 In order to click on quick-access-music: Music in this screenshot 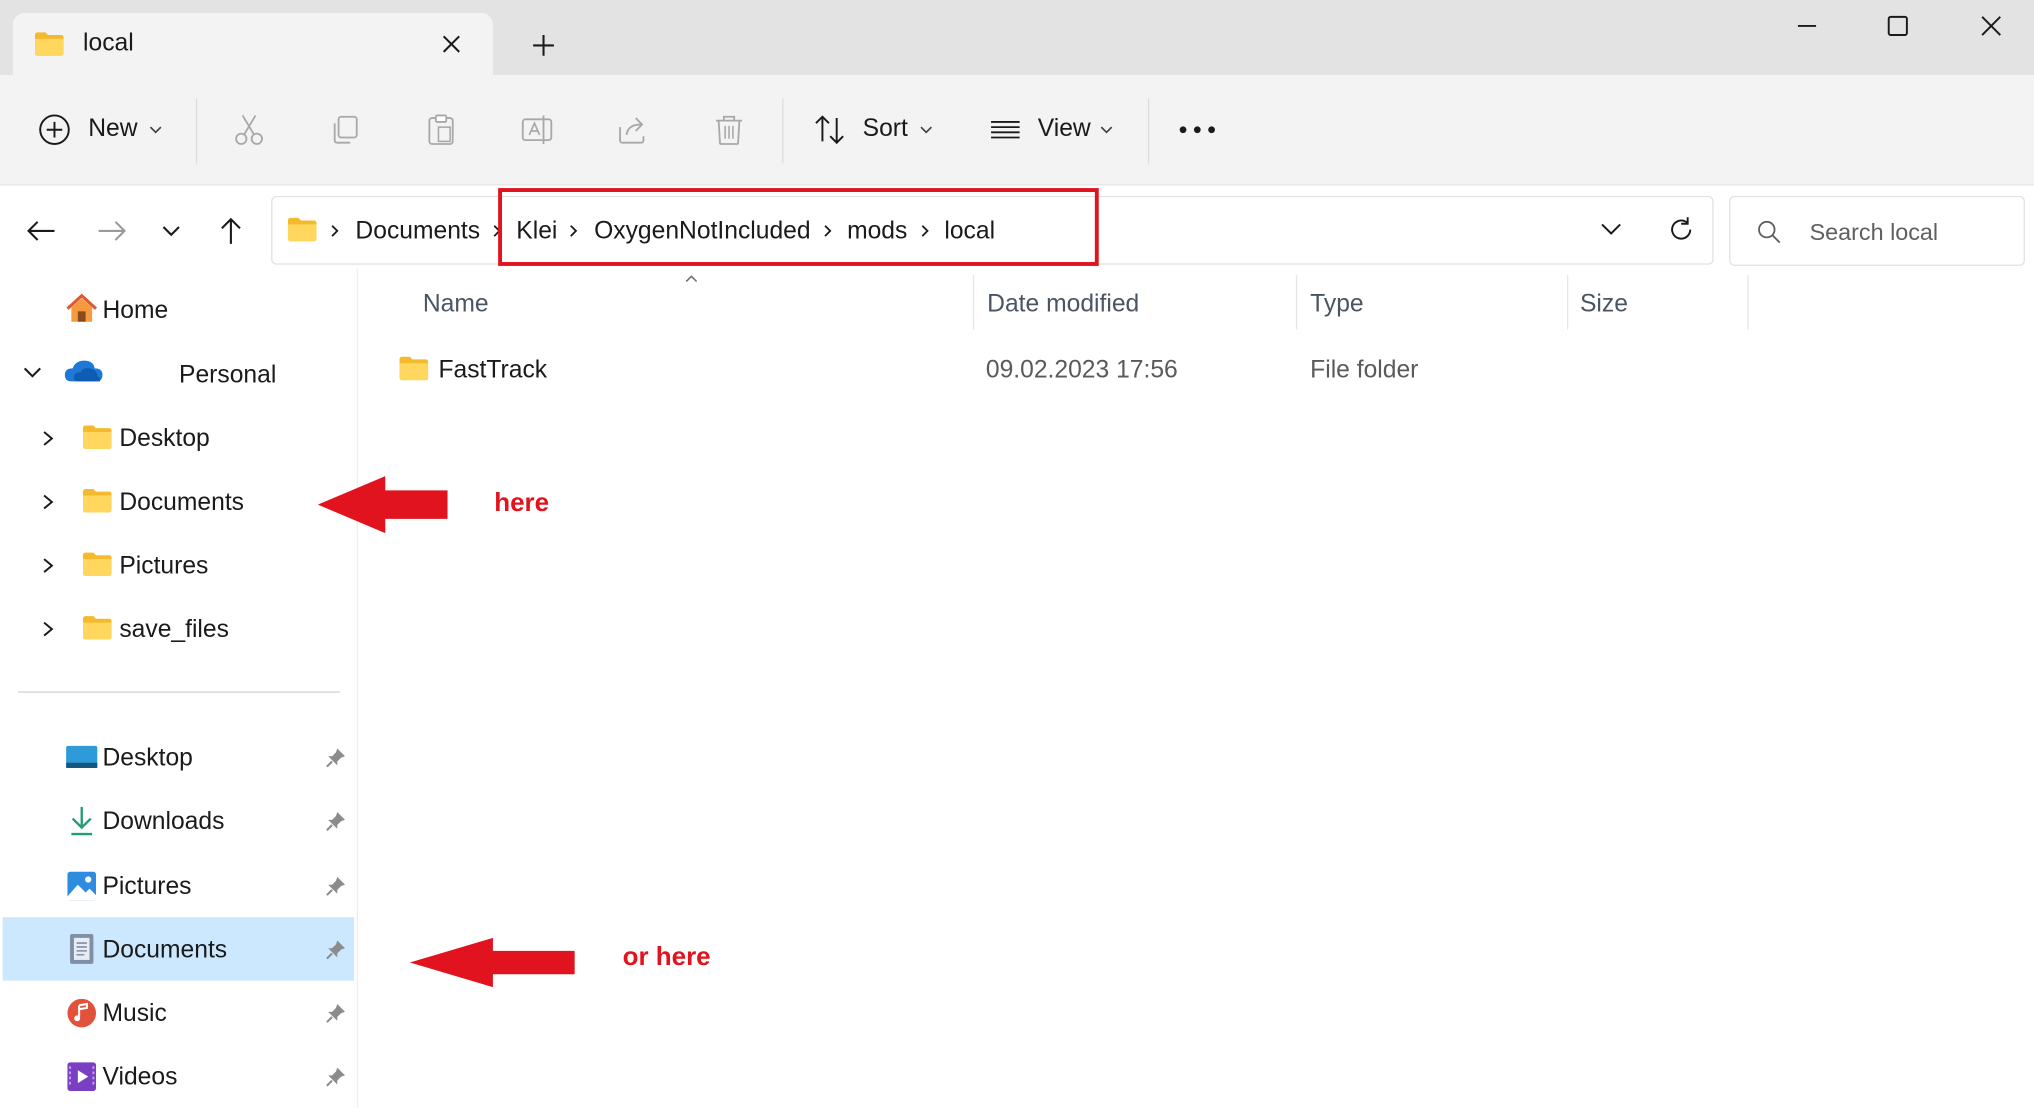, I will do `click(202, 1014)`.